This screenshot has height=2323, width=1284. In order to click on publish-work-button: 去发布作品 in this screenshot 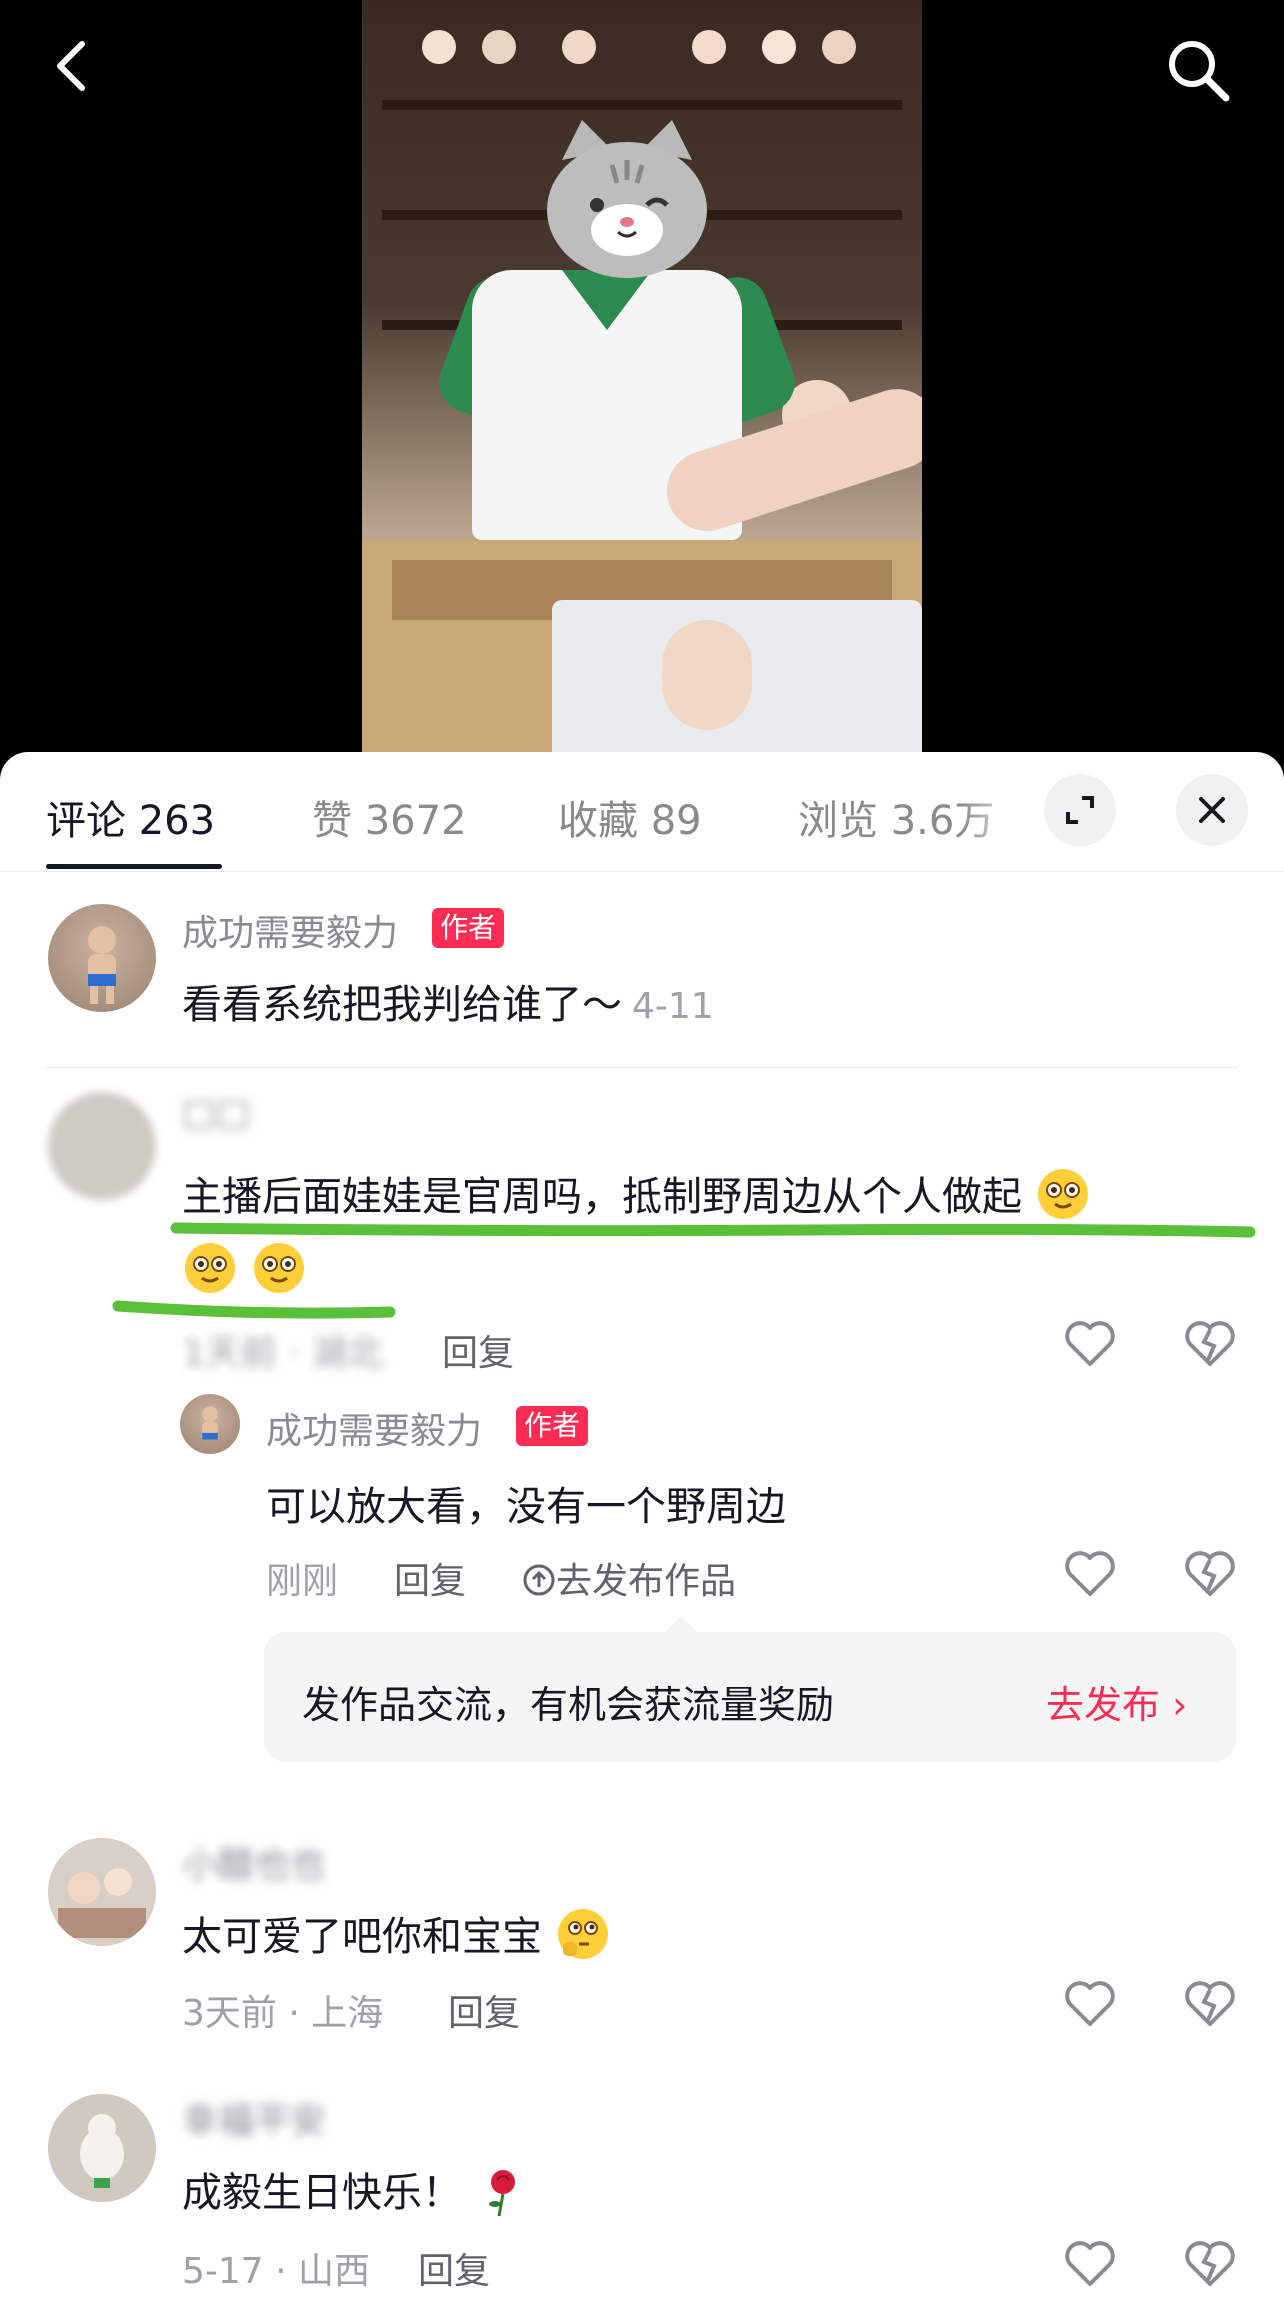, I will do `click(629, 1578)`.